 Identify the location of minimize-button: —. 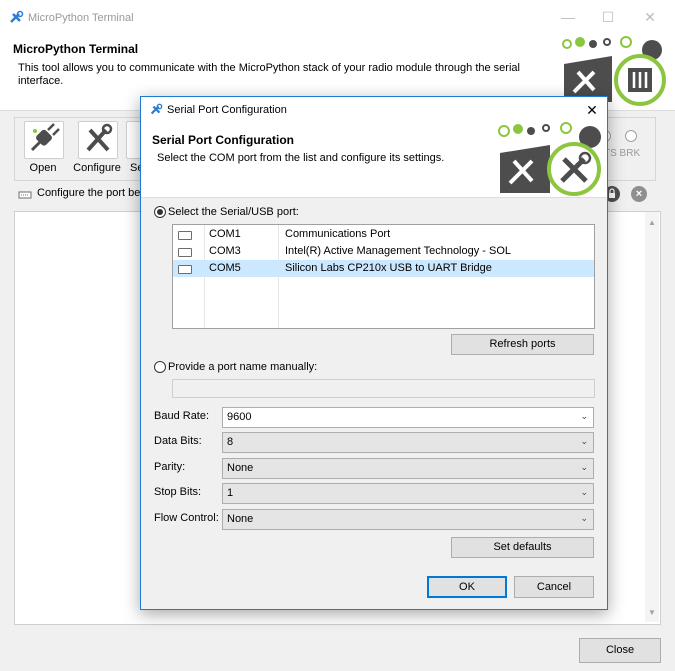
(568, 17).